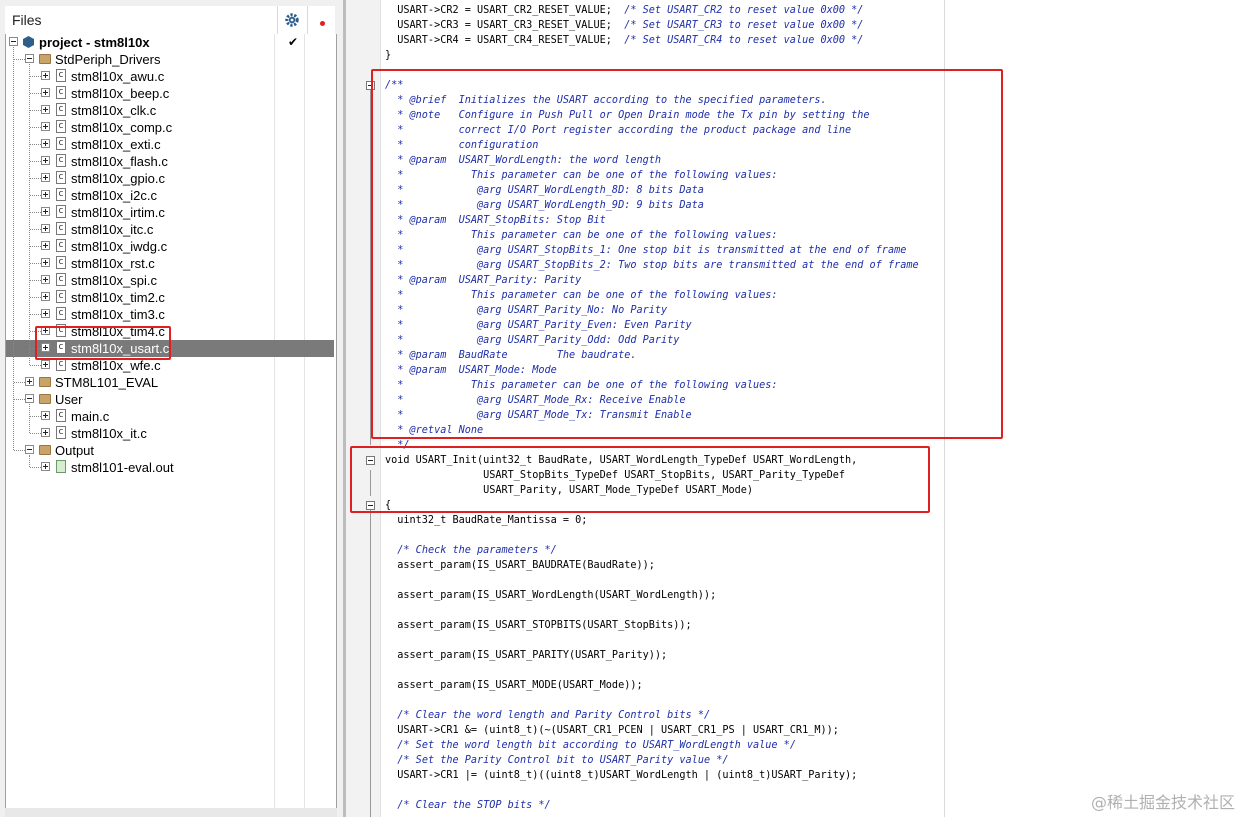  I want to click on tree-item: c stm8l10x_awu.c, so click(171, 76).